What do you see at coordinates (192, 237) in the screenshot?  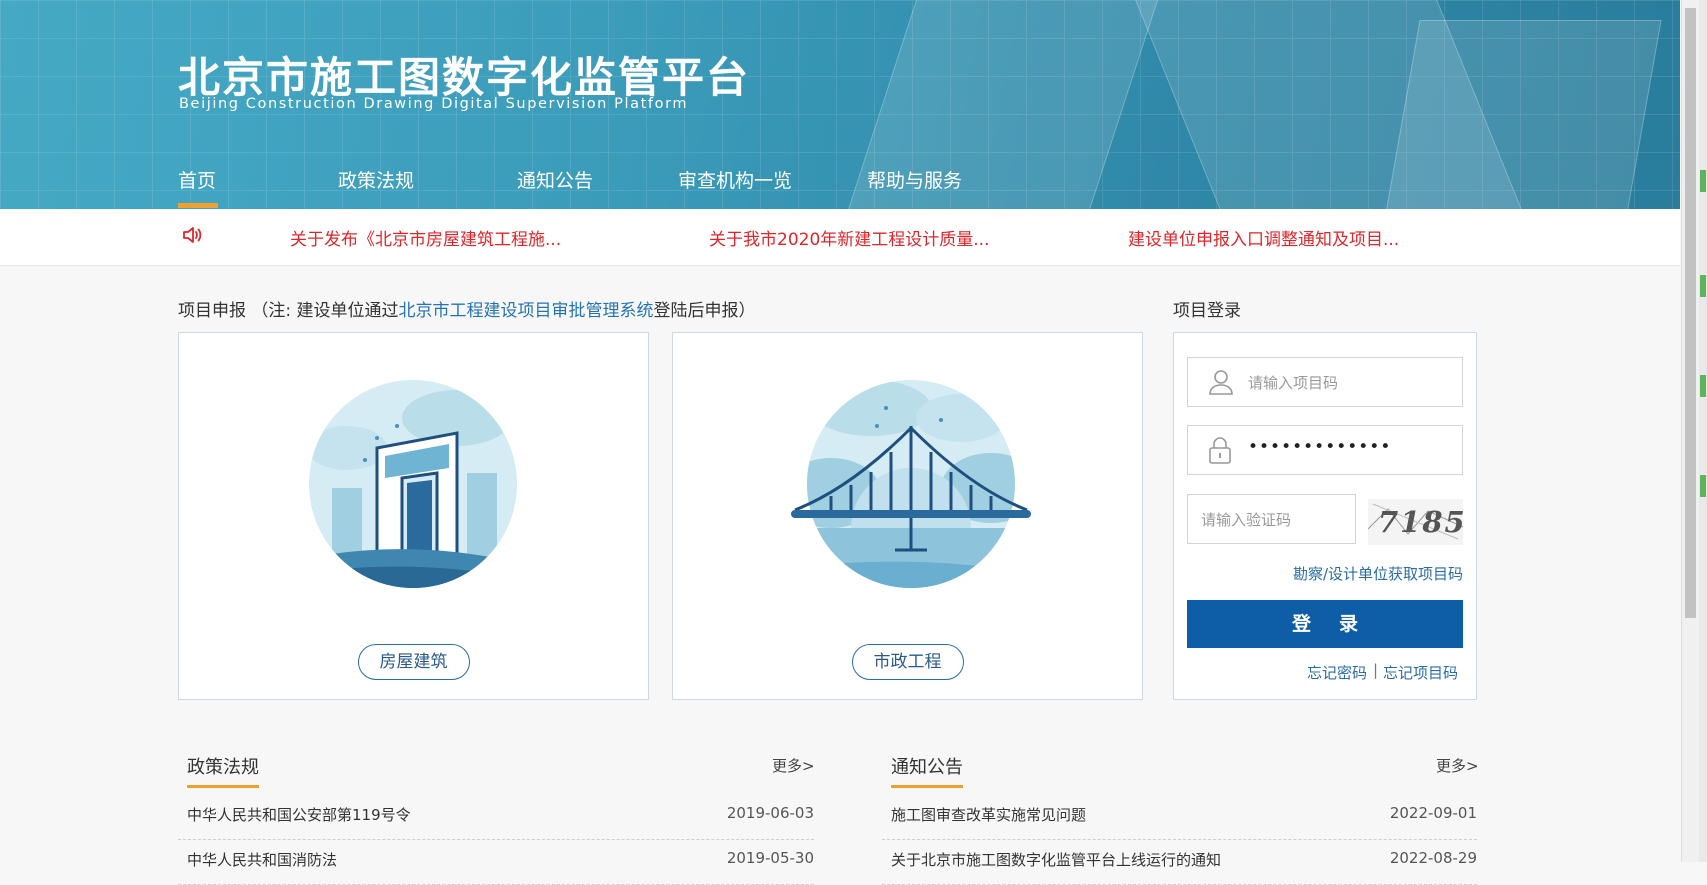 I see `speaker-icon` at bounding box center [192, 237].